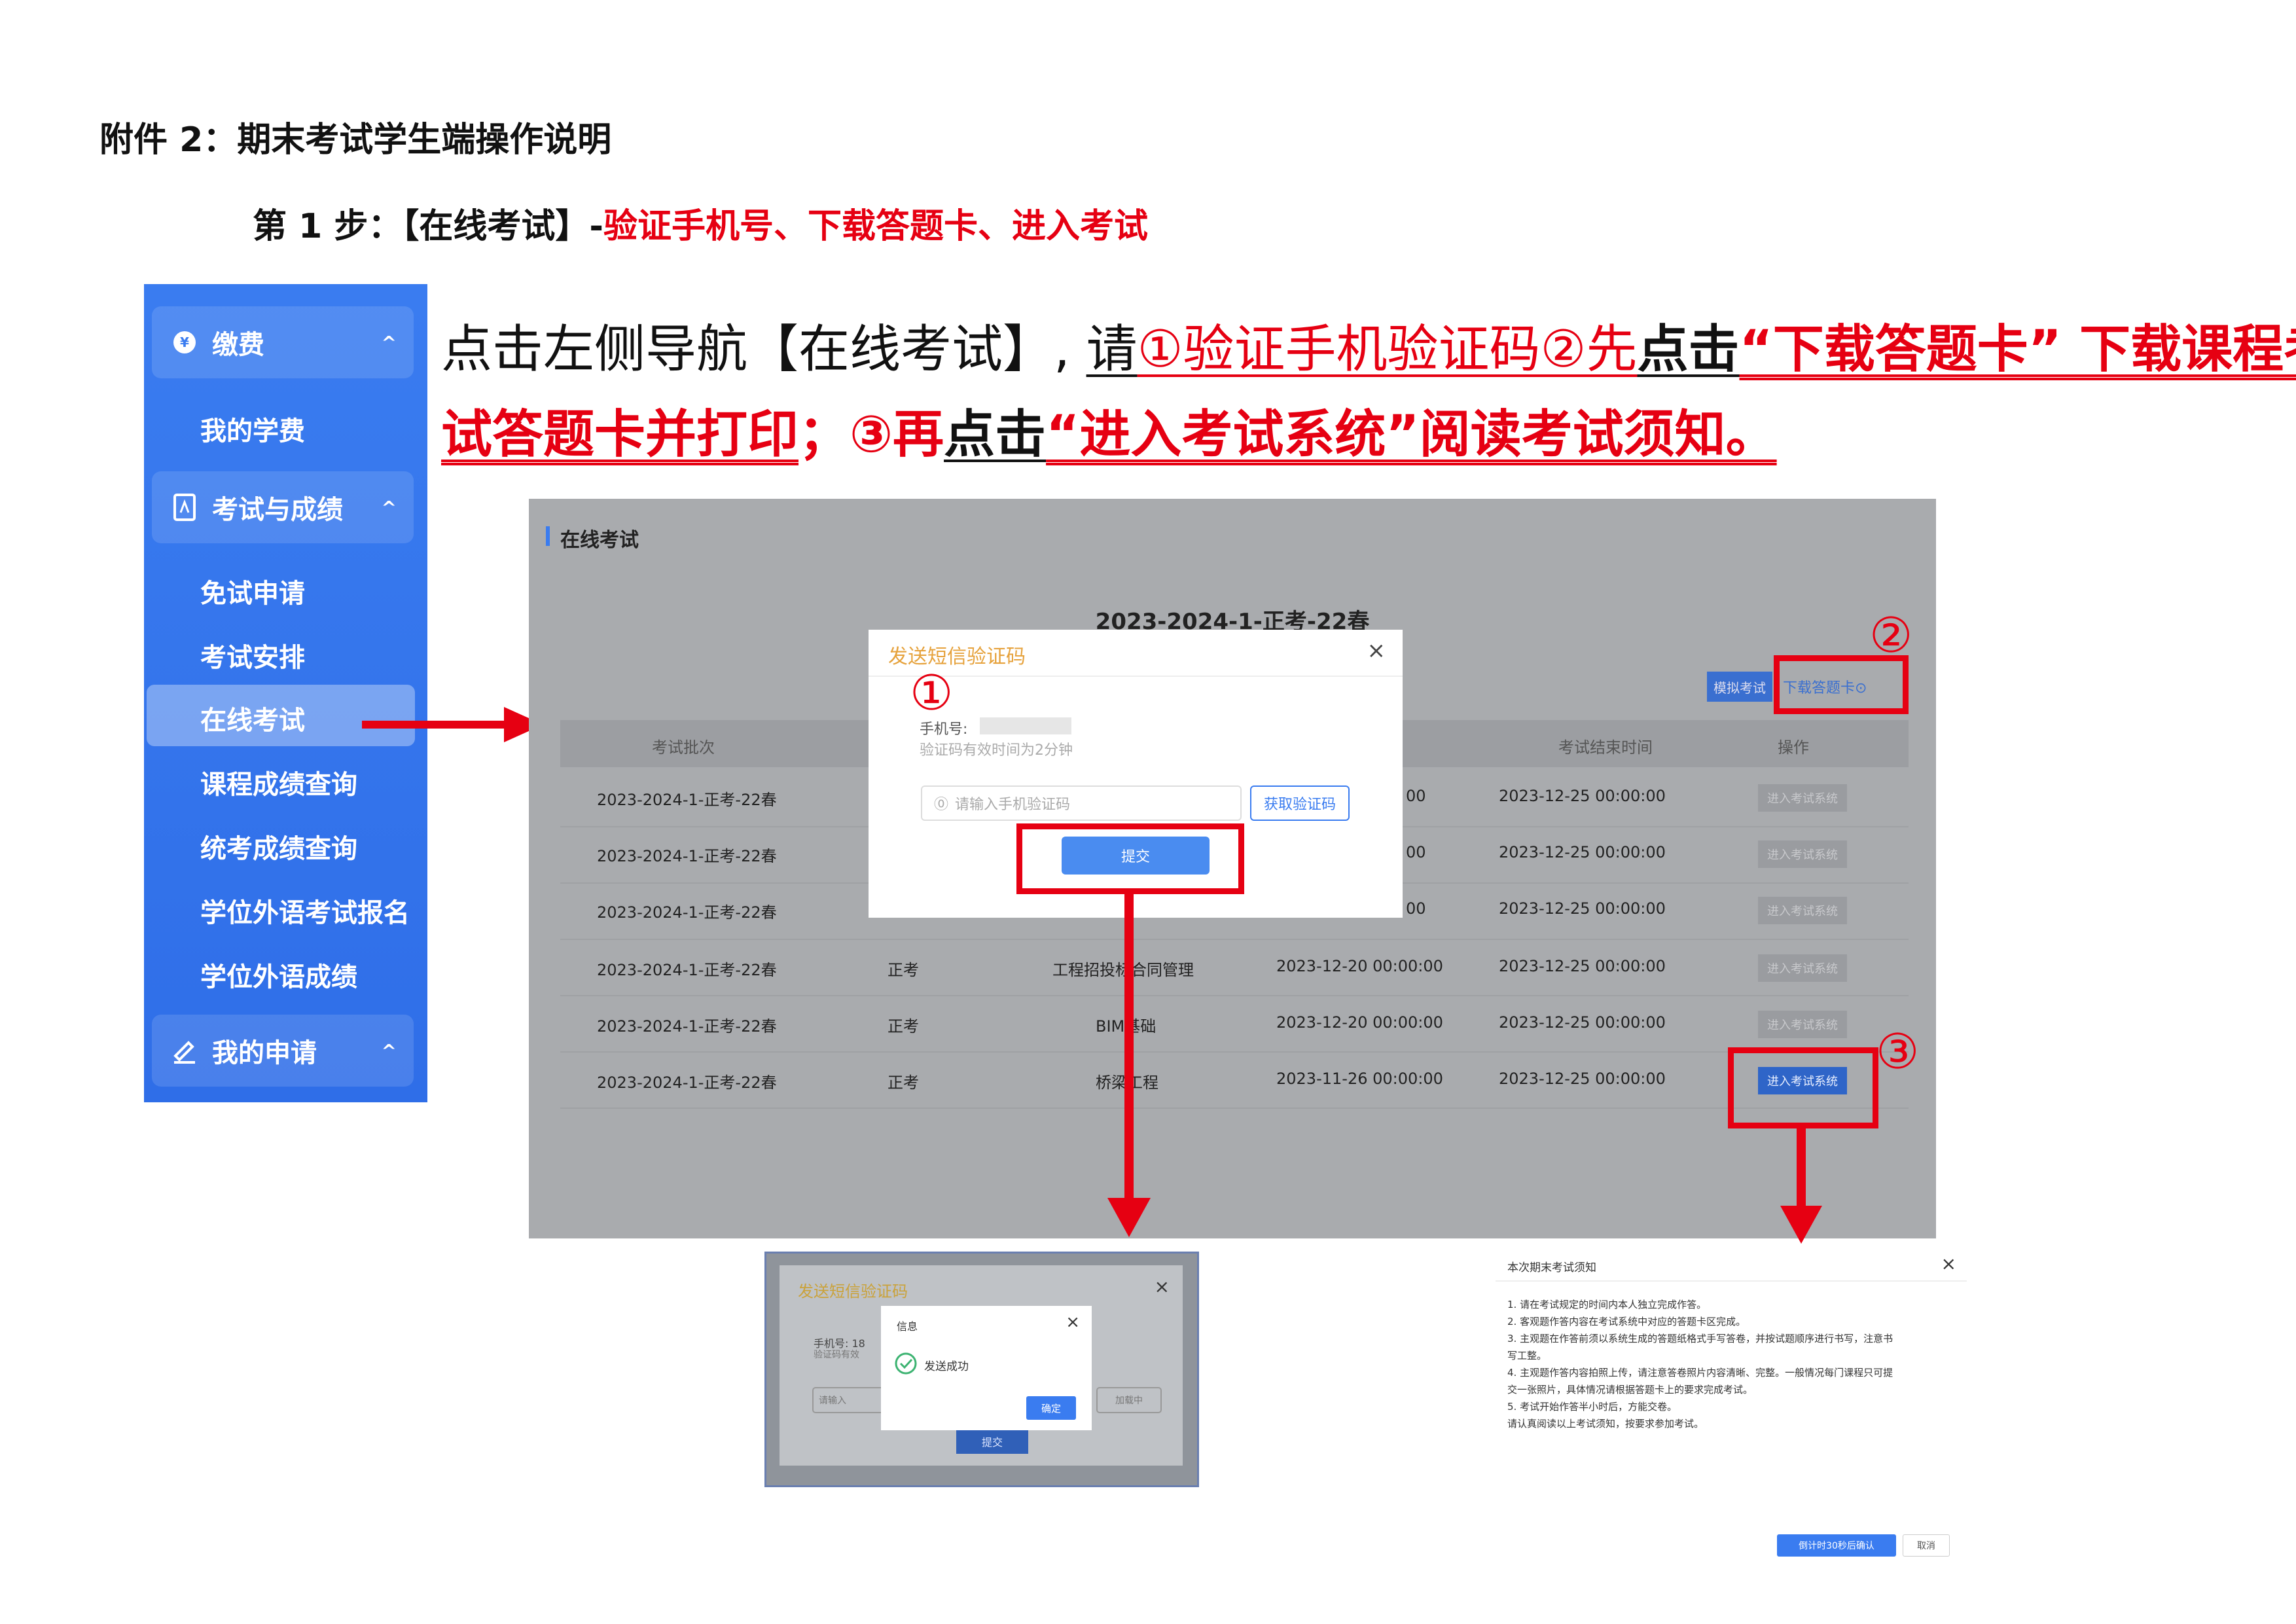  Describe the element at coordinates (1387, 349) in the screenshot. I see `instruction-verify: ①验证手机验证码②先` at that location.